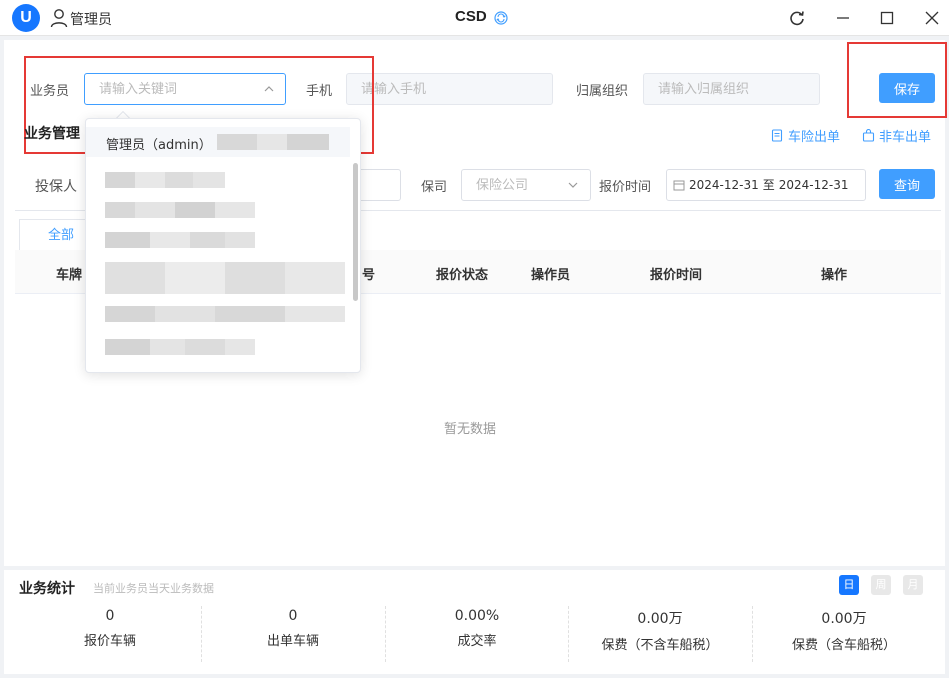  Describe the element at coordinates (355, 232) in the screenshot. I see `dropdown-scrollbar` at that location.